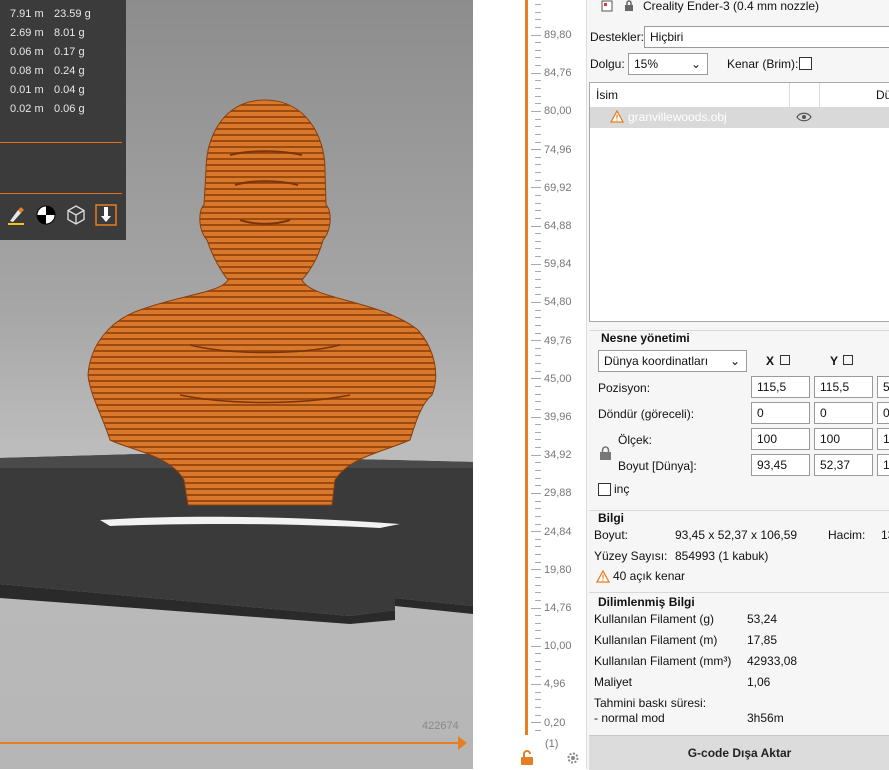 Image resolution: width=889 pixels, height=770 pixels. What do you see at coordinates (558, 226) in the screenshot?
I see `slider-tick-label: 64,88` at bounding box center [558, 226].